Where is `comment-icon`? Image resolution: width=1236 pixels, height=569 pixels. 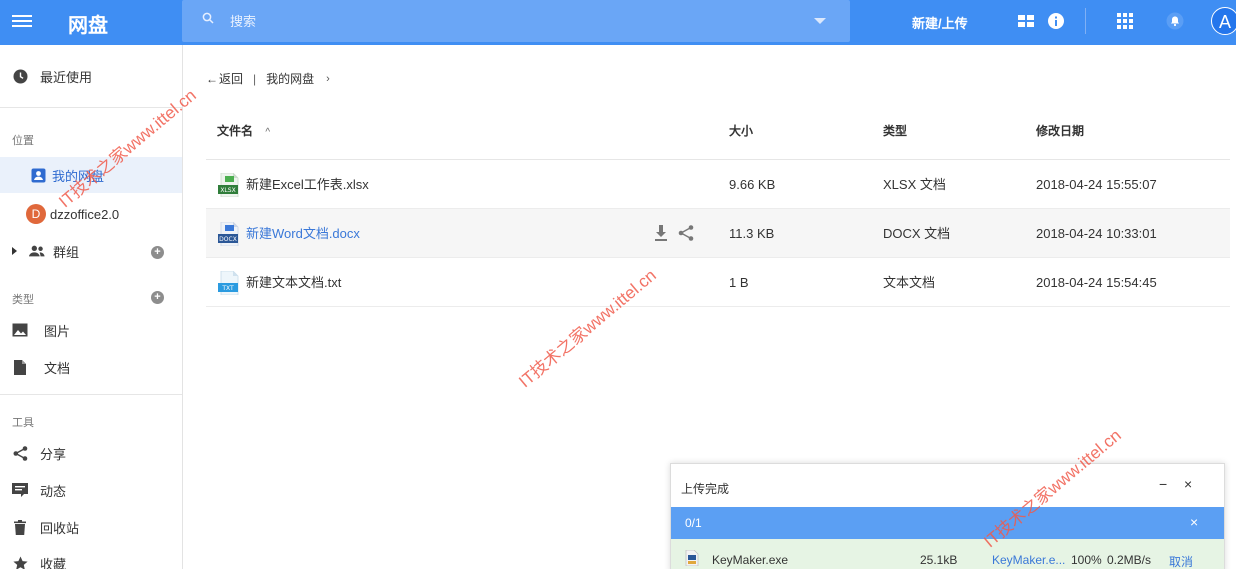 comment-icon is located at coordinates (20, 490).